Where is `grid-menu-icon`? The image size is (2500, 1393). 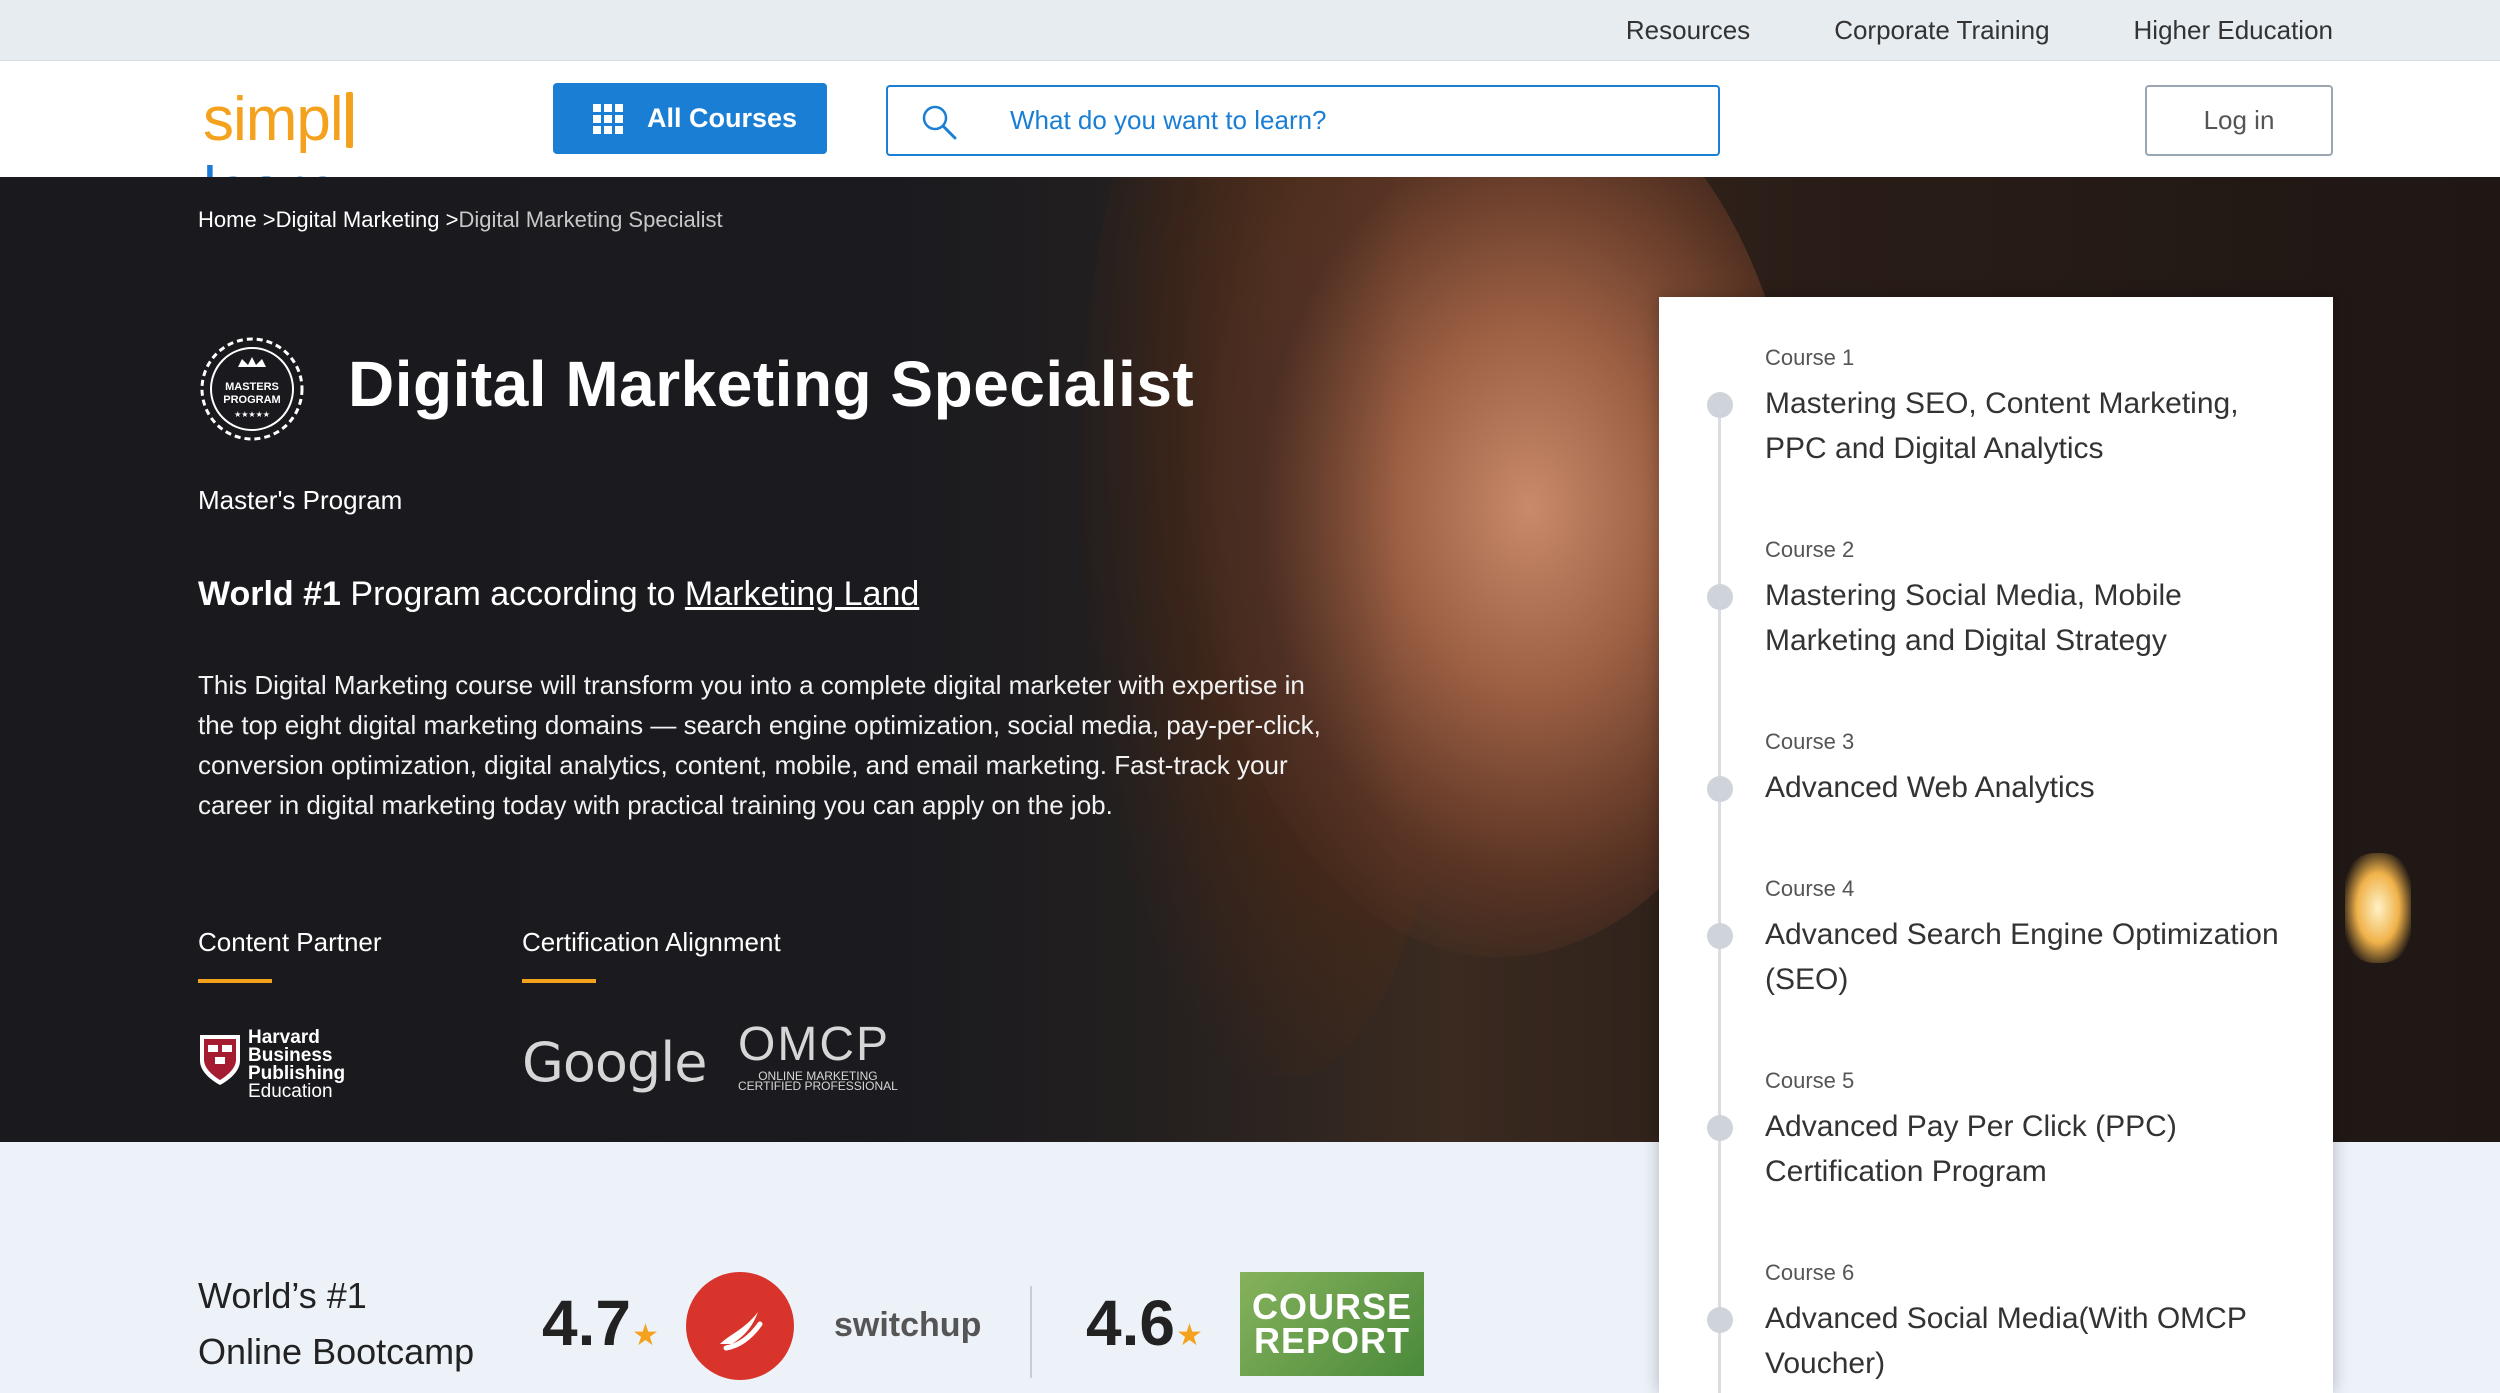
grid-menu-icon is located at coordinates (608, 118).